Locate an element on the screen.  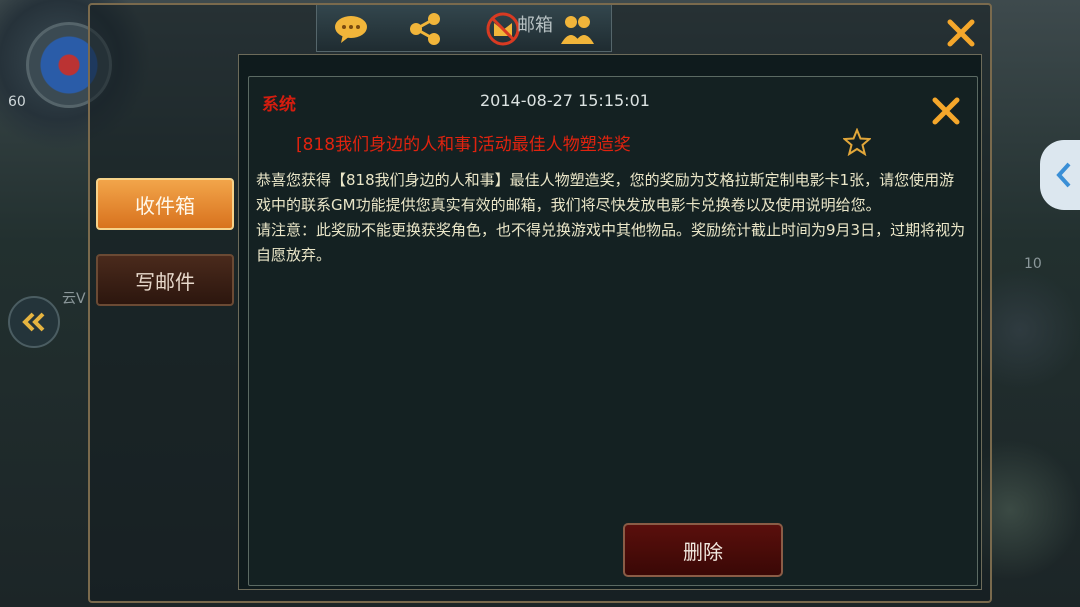
star-icon is located at coordinates (857, 142).